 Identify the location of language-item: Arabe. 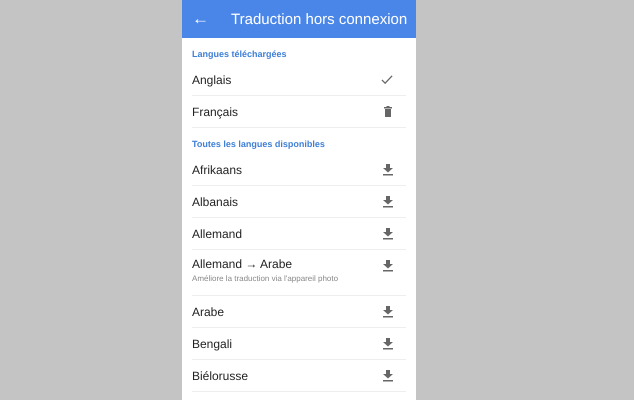
(299, 312).